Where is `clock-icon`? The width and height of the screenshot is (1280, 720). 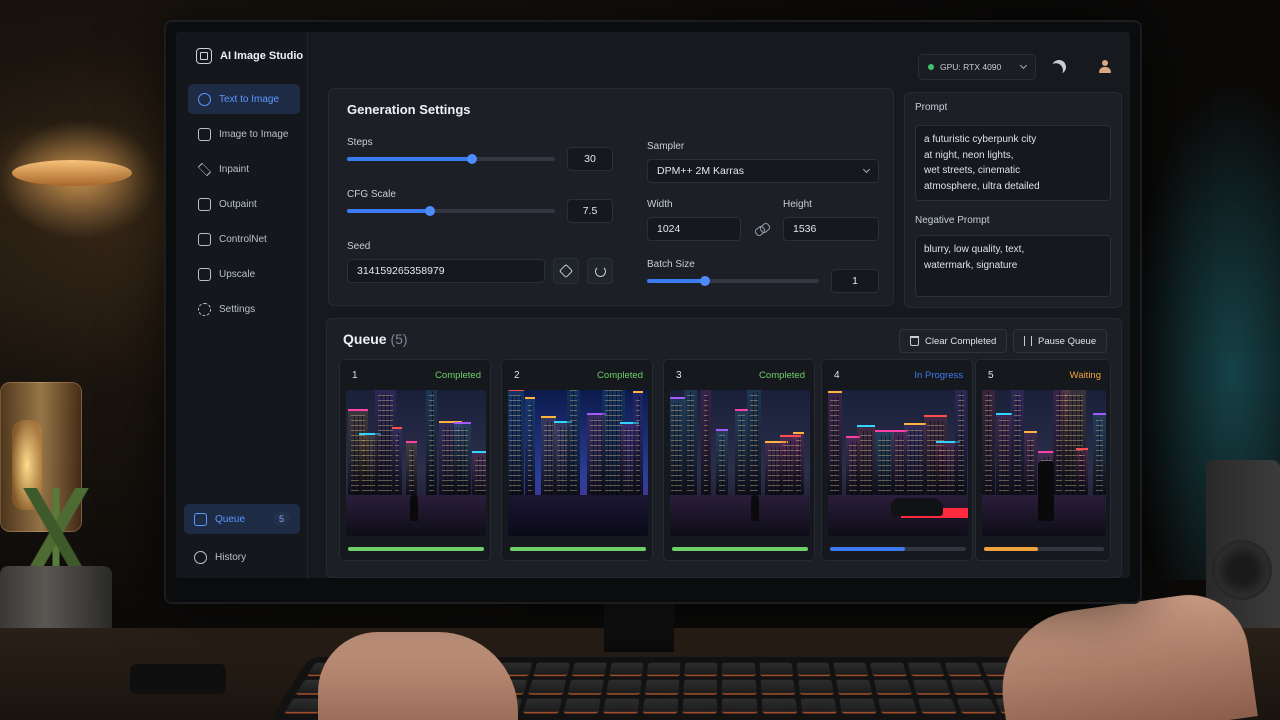
clock-icon is located at coordinates (200, 557).